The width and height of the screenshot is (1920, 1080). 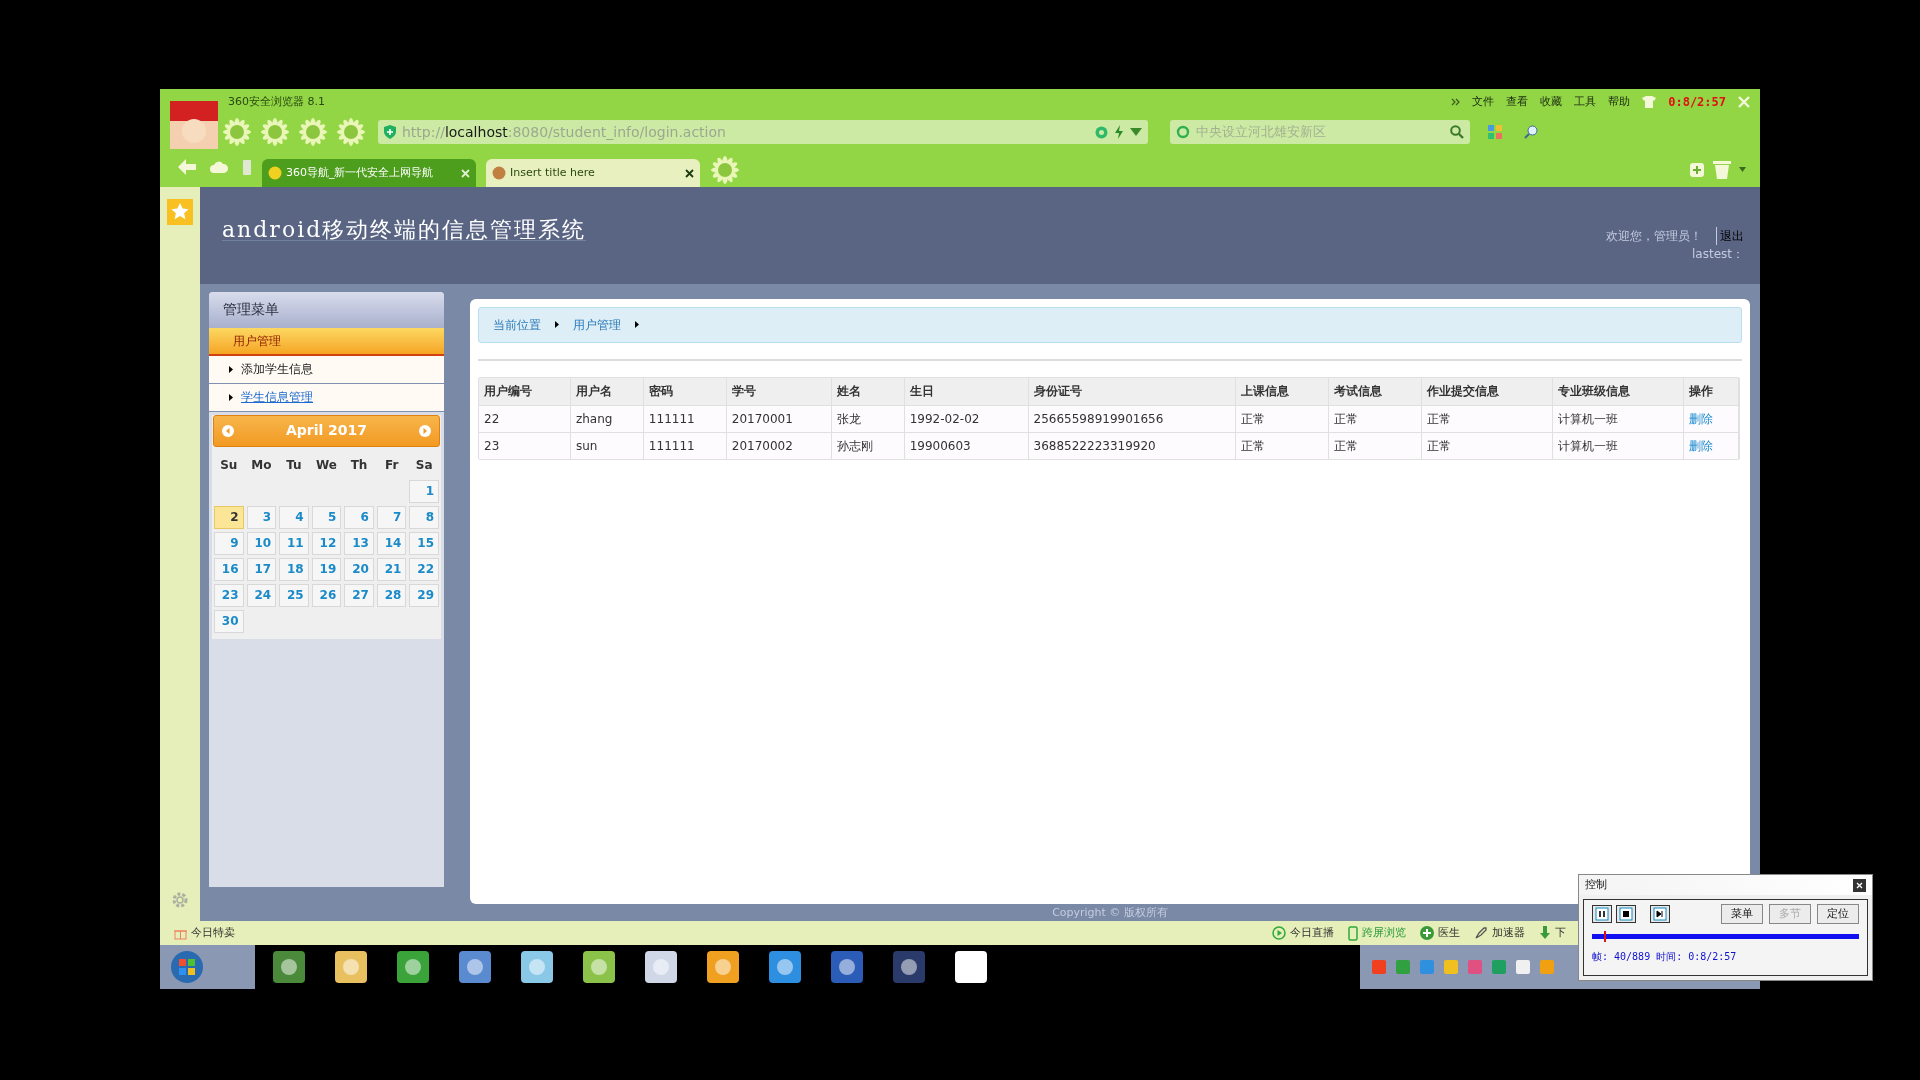 What do you see at coordinates (1545, 933) in the screenshot?
I see `download-icon` at bounding box center [1545, 933].